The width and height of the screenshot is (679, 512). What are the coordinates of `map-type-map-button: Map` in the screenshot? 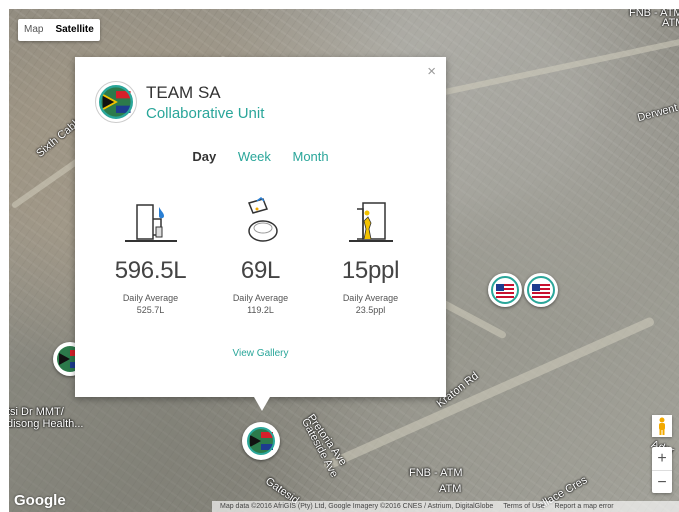 It's located at (33, 30).